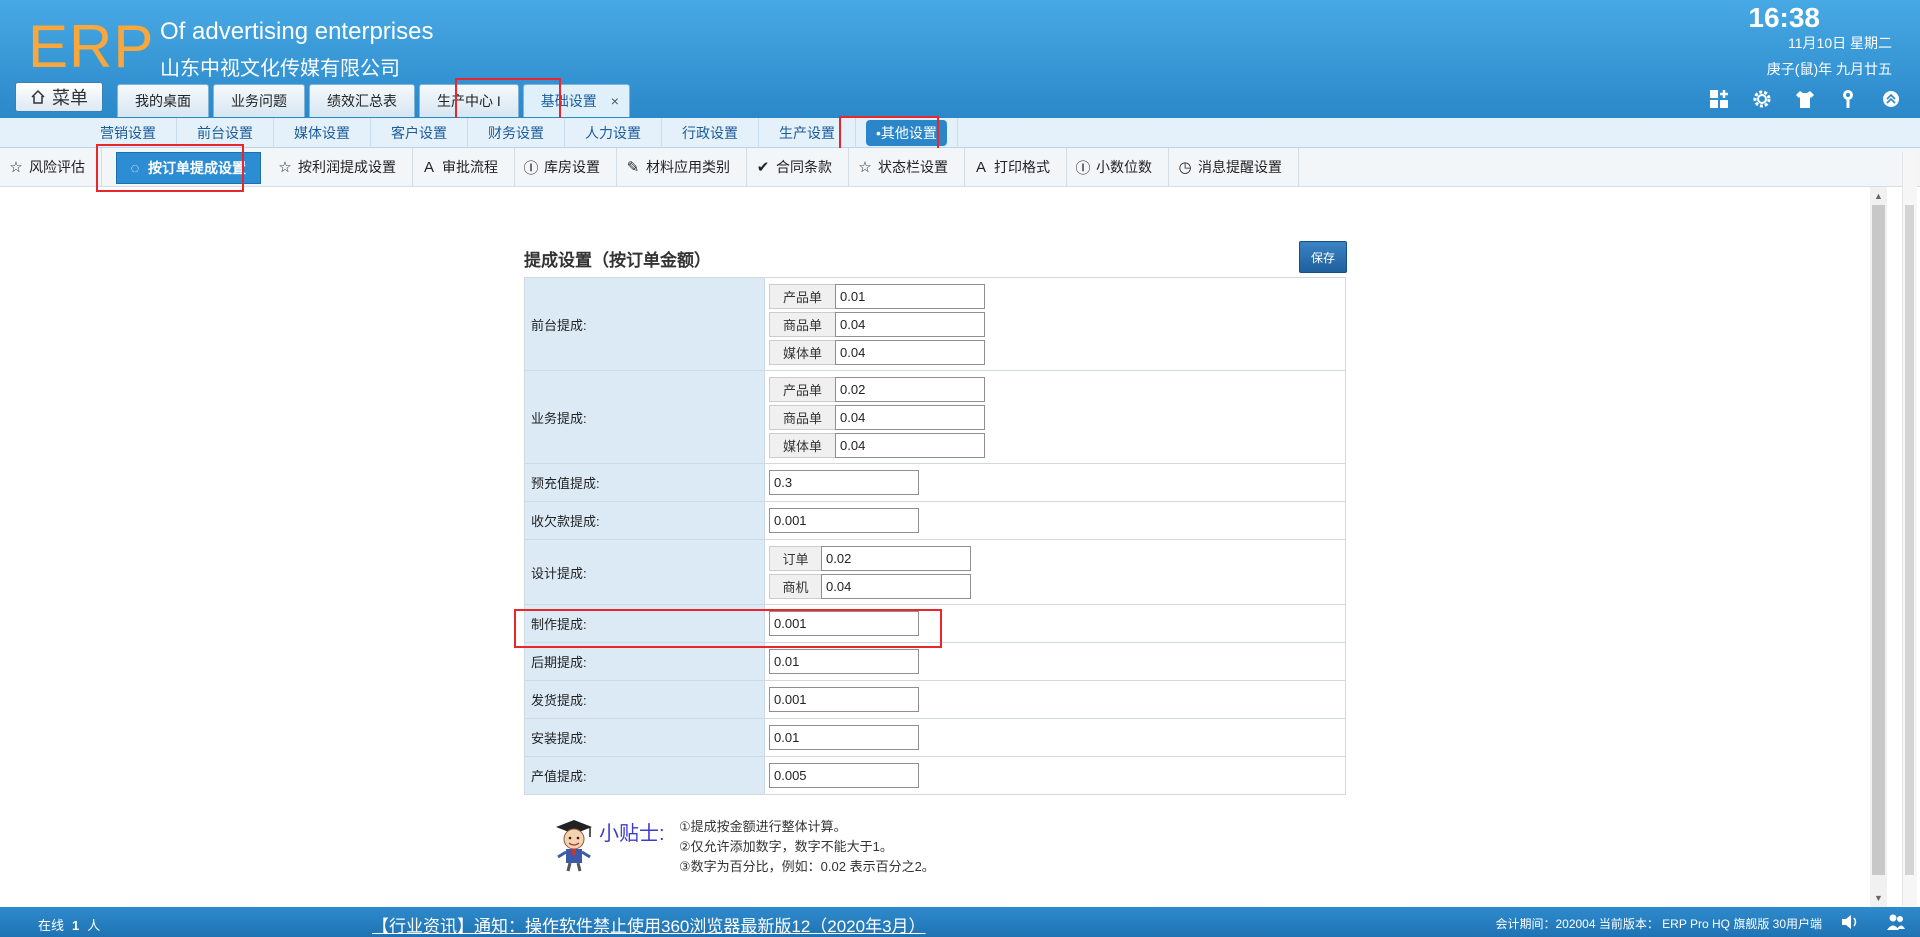 The image size is (1920, 937). What do you see at coordinates (51, 167) in the screenshot?
I see `tool-risk-assessment: ☆ 风险评估` at bounding box center [51, 167].